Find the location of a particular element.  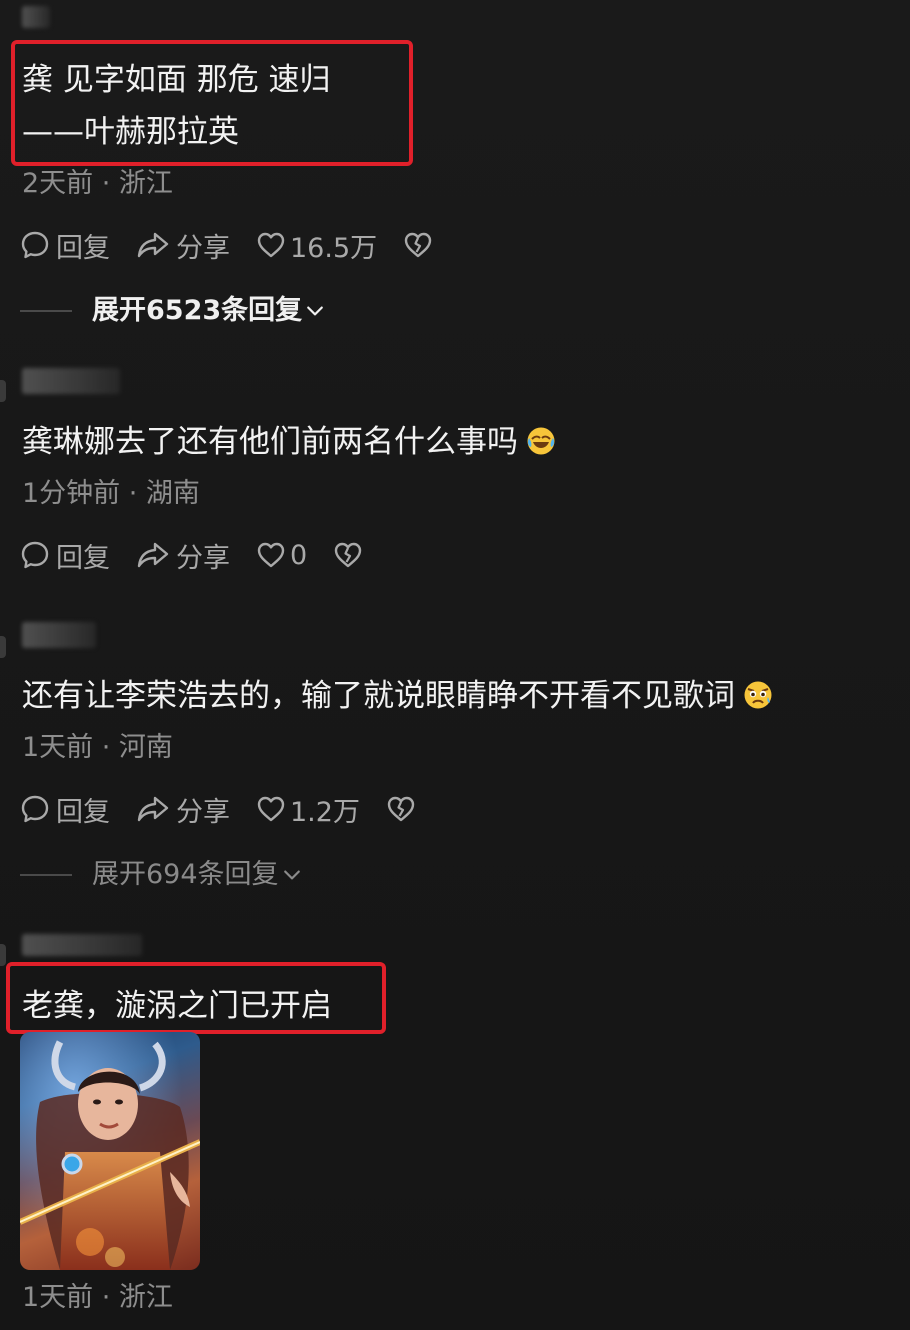

comment-meta: 1分钟前 · 湖南 is located at coordinates (111, 493).